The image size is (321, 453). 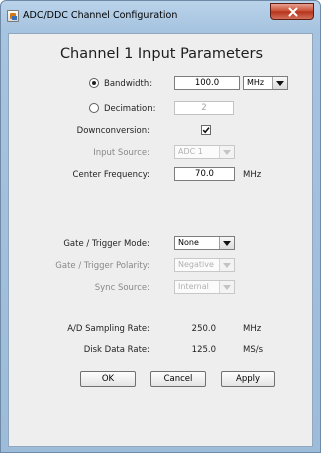 What do you see at coordinates (265, 83) in the screenshot?
I see `bandwidth-unit-select: MHz` at bounding box center [265, 83].